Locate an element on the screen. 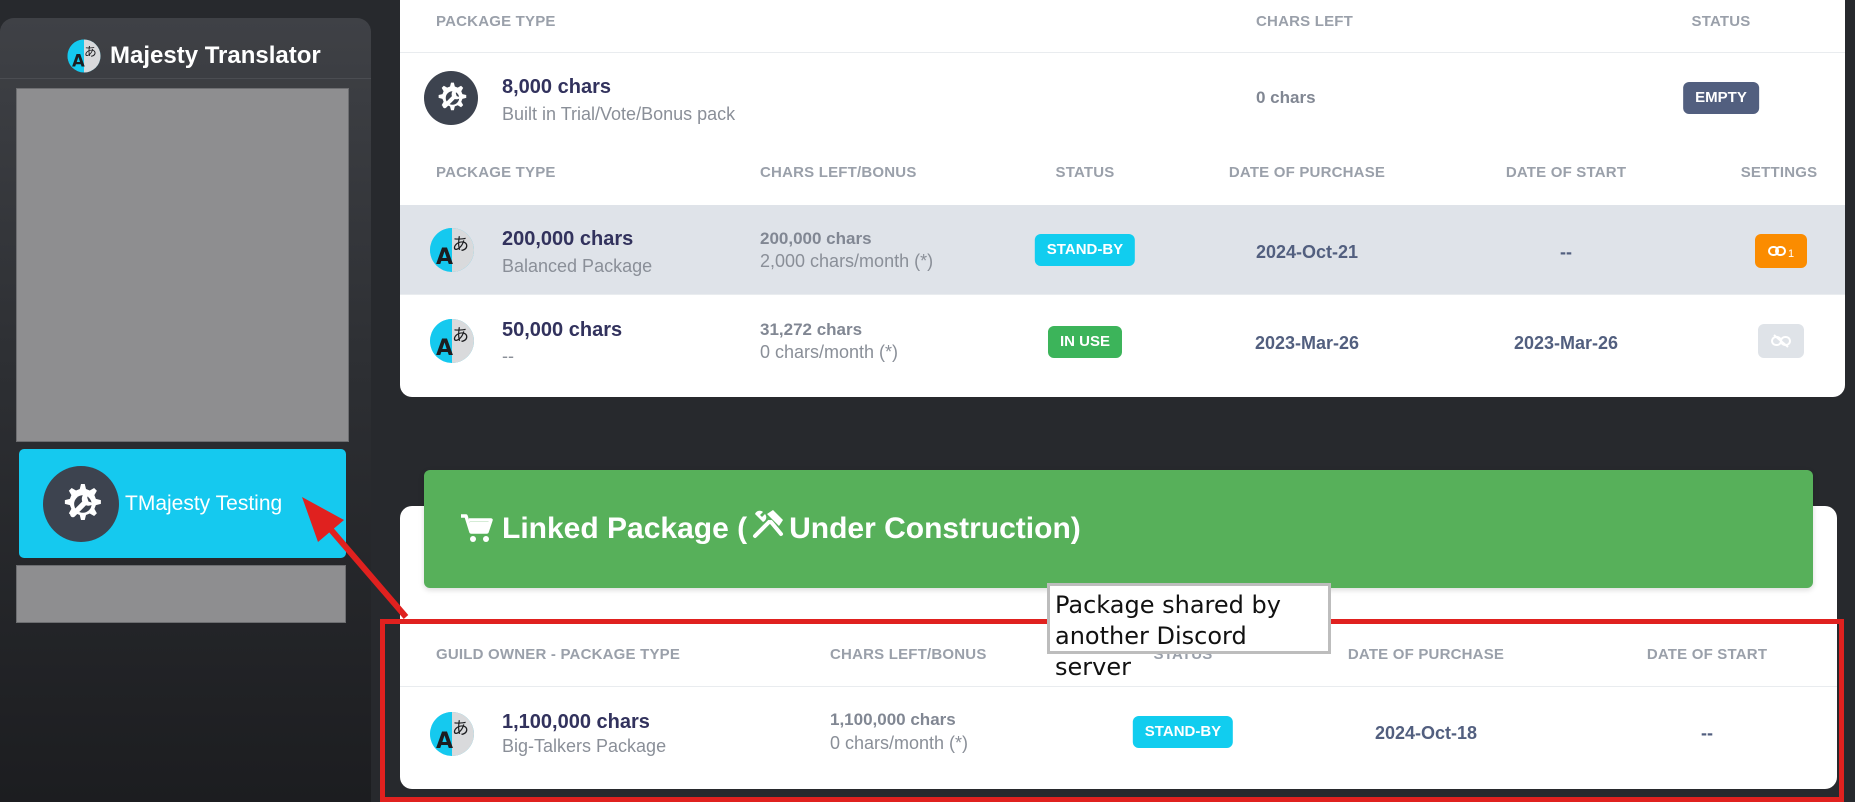 Image resolution: width=1855 pixels, height=807 pixels. brand: Majesty Translator is located at coordinates (193, 56).